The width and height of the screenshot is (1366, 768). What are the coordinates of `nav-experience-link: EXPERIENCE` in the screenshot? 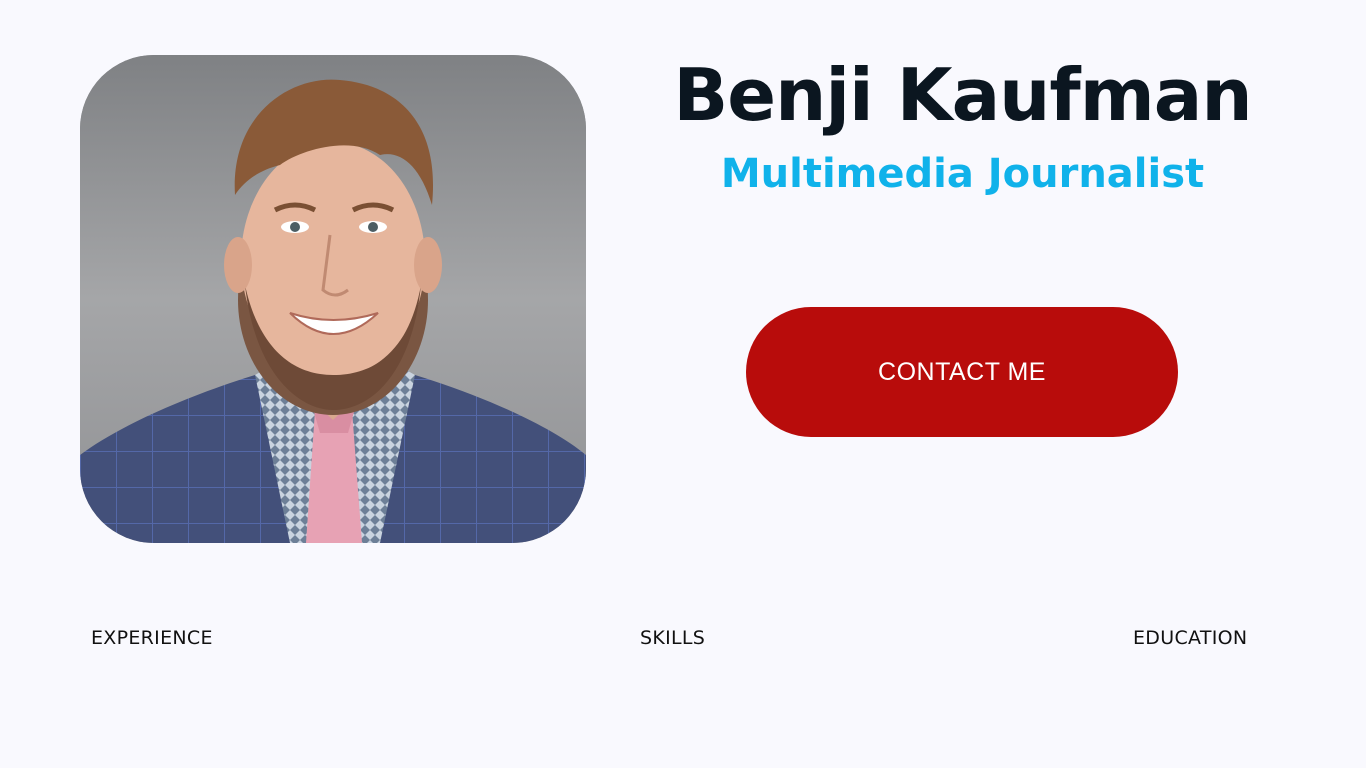 It's located at (152, 638).